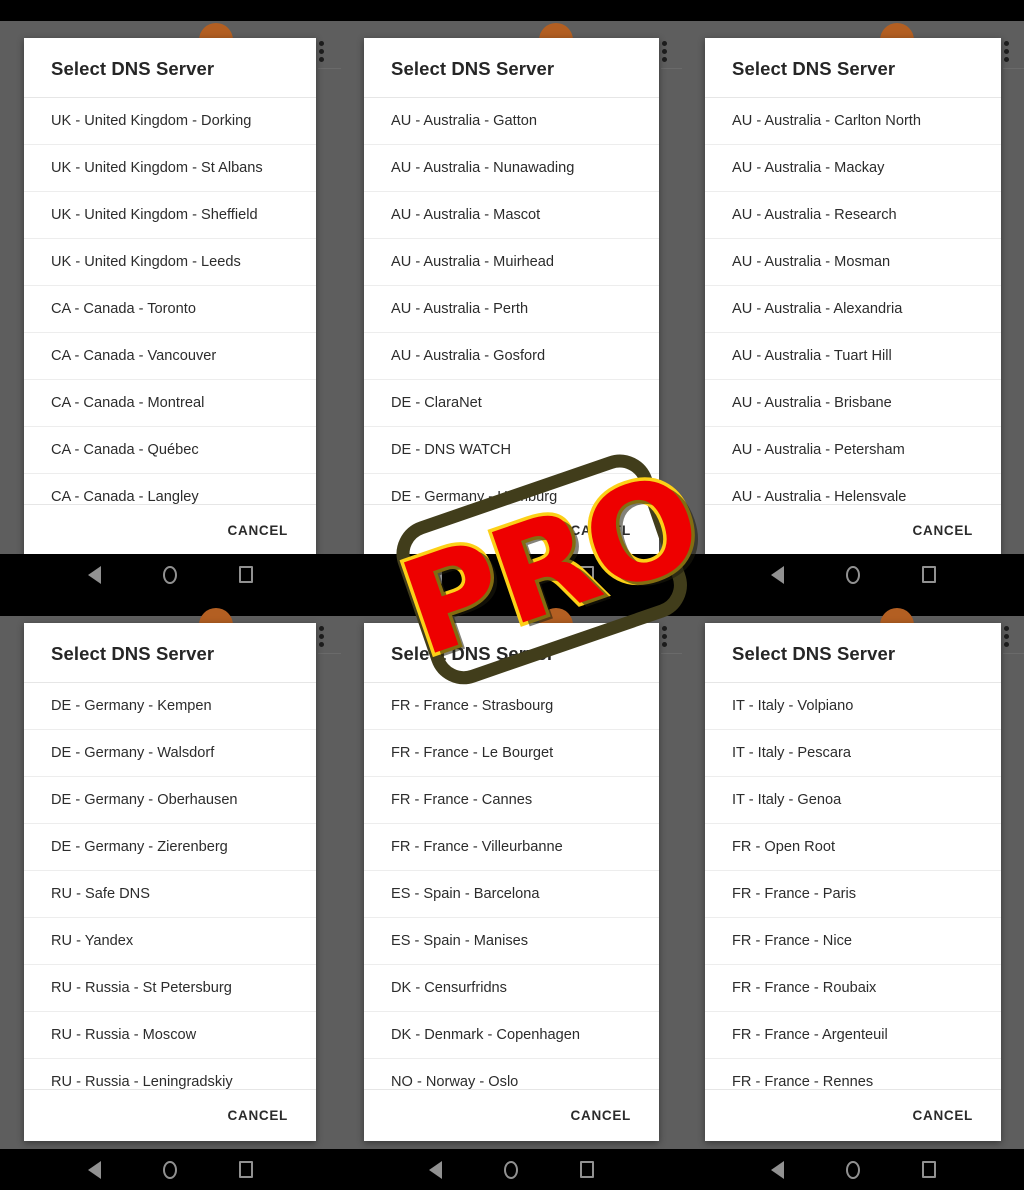 The image size is (1024, 1190). I want to click on list-item: FR - France - Rennes, so click(853, 1074).